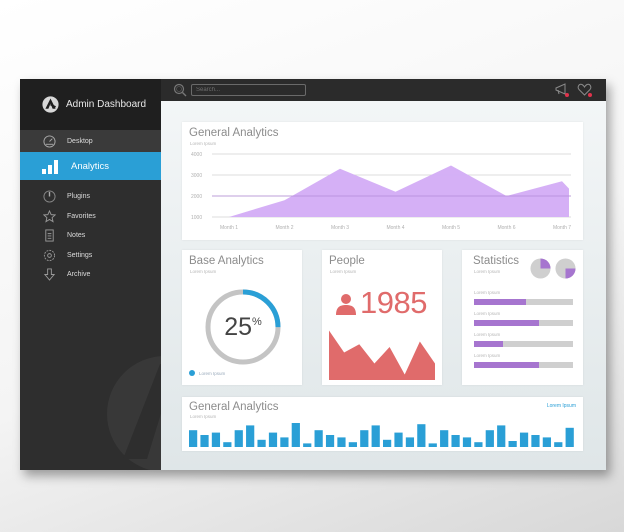  I want to click on bar-chart, so click(381, 435).